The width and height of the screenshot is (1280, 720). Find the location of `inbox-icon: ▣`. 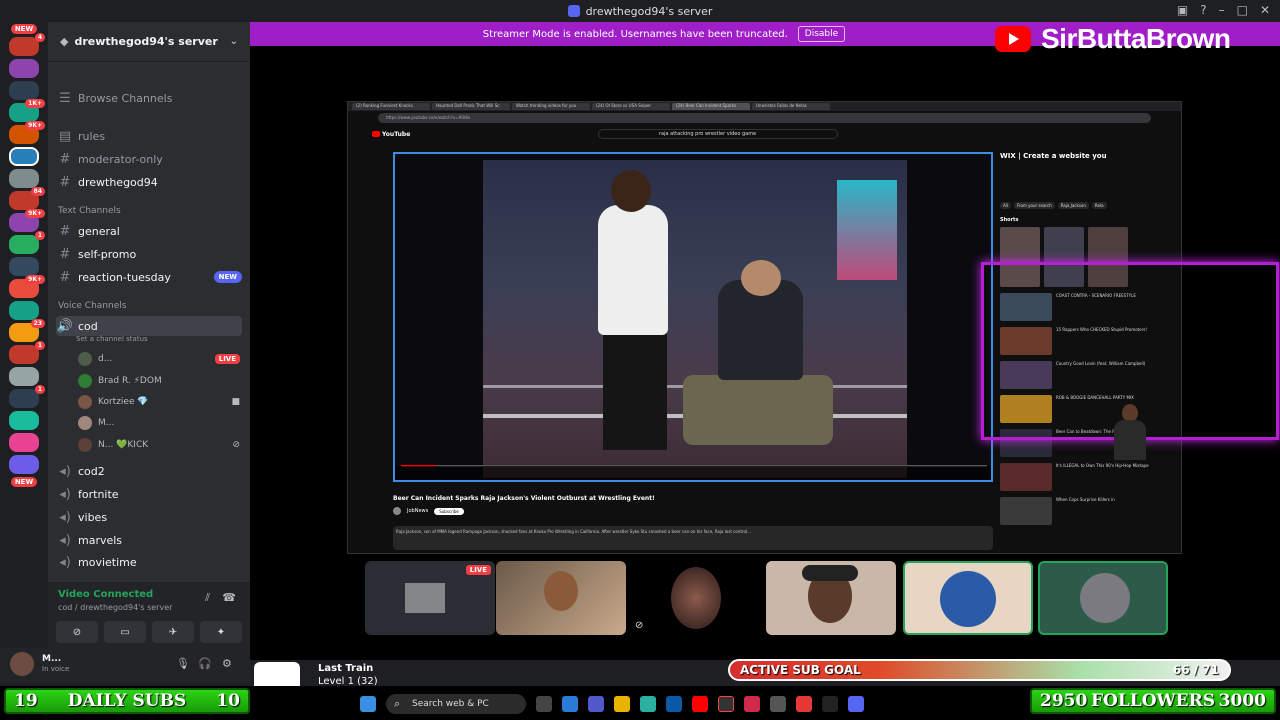

inbox-icon: ▣ is located at coordinates (1182, 10).